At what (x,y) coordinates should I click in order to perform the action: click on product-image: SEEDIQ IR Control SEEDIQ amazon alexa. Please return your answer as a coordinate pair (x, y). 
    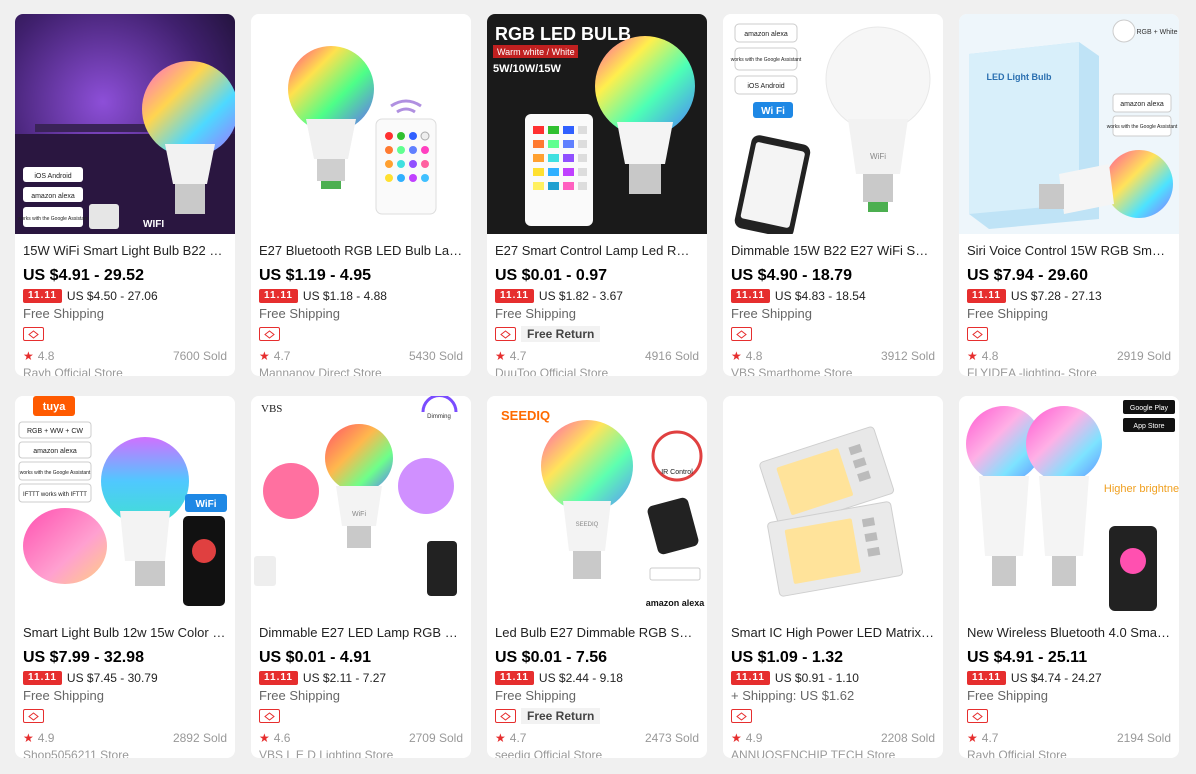
    Looking at the image, I should click on (597, 506).